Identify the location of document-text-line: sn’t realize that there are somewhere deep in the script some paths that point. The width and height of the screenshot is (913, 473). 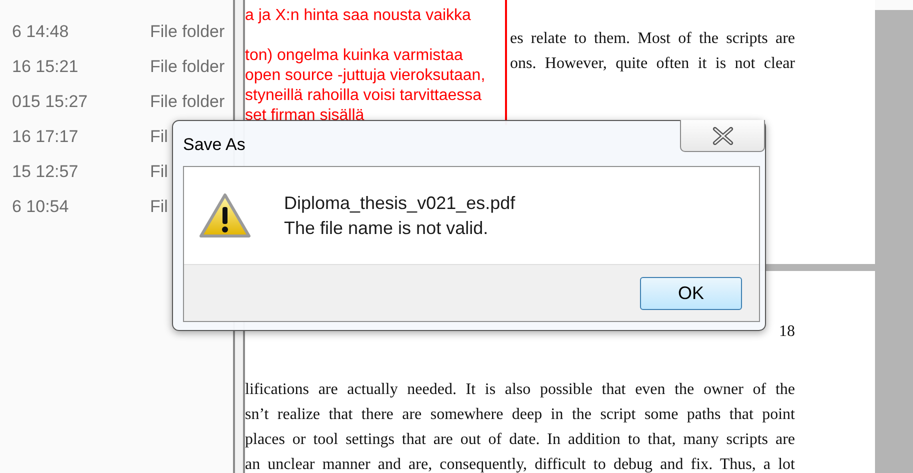
(520, 415).